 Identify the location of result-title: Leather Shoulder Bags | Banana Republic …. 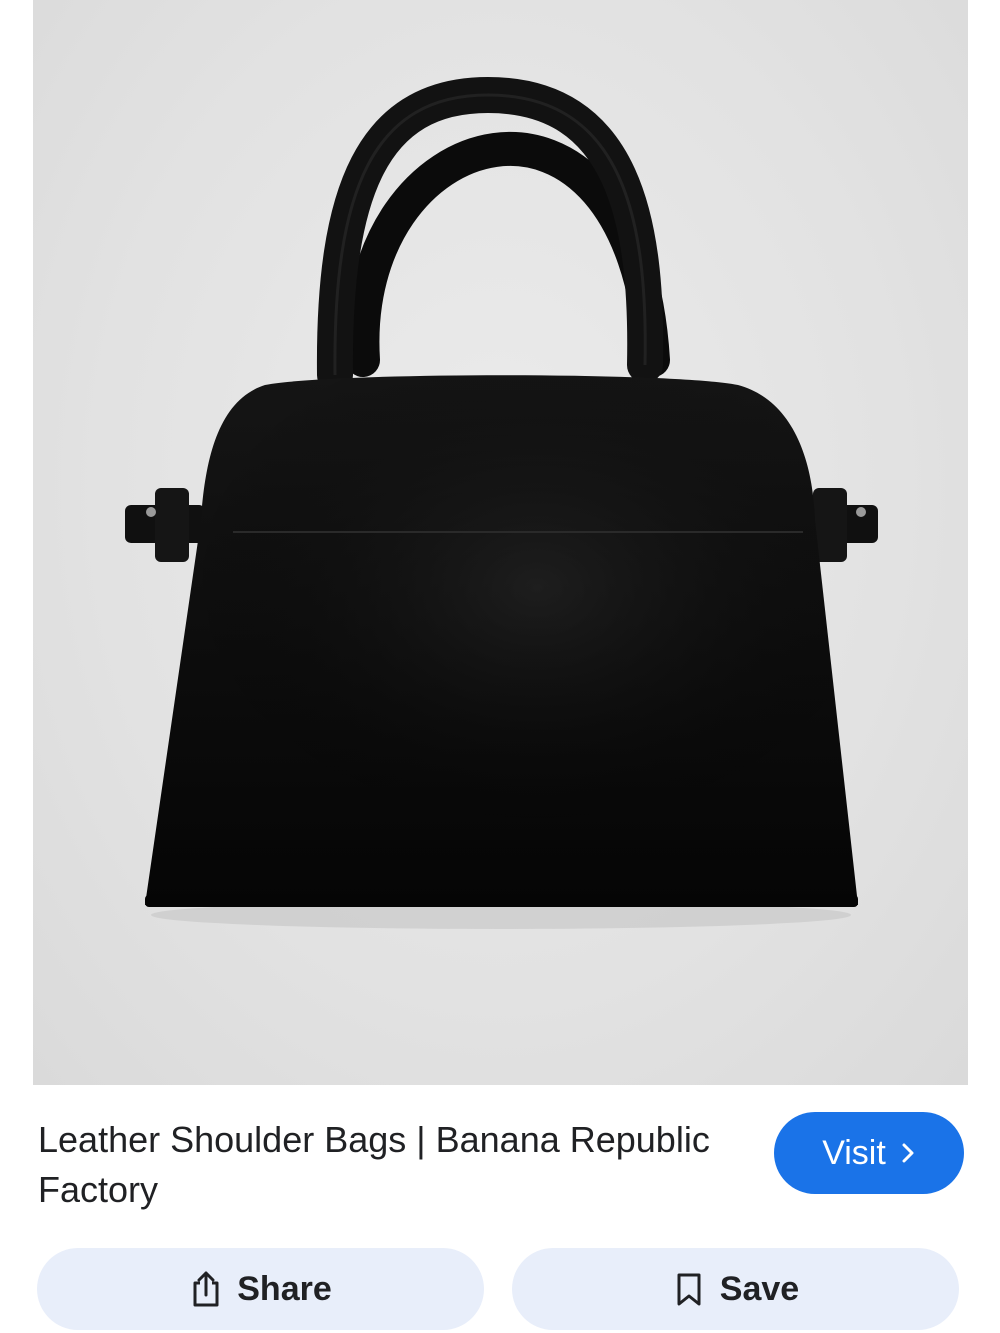
(388, 1165).